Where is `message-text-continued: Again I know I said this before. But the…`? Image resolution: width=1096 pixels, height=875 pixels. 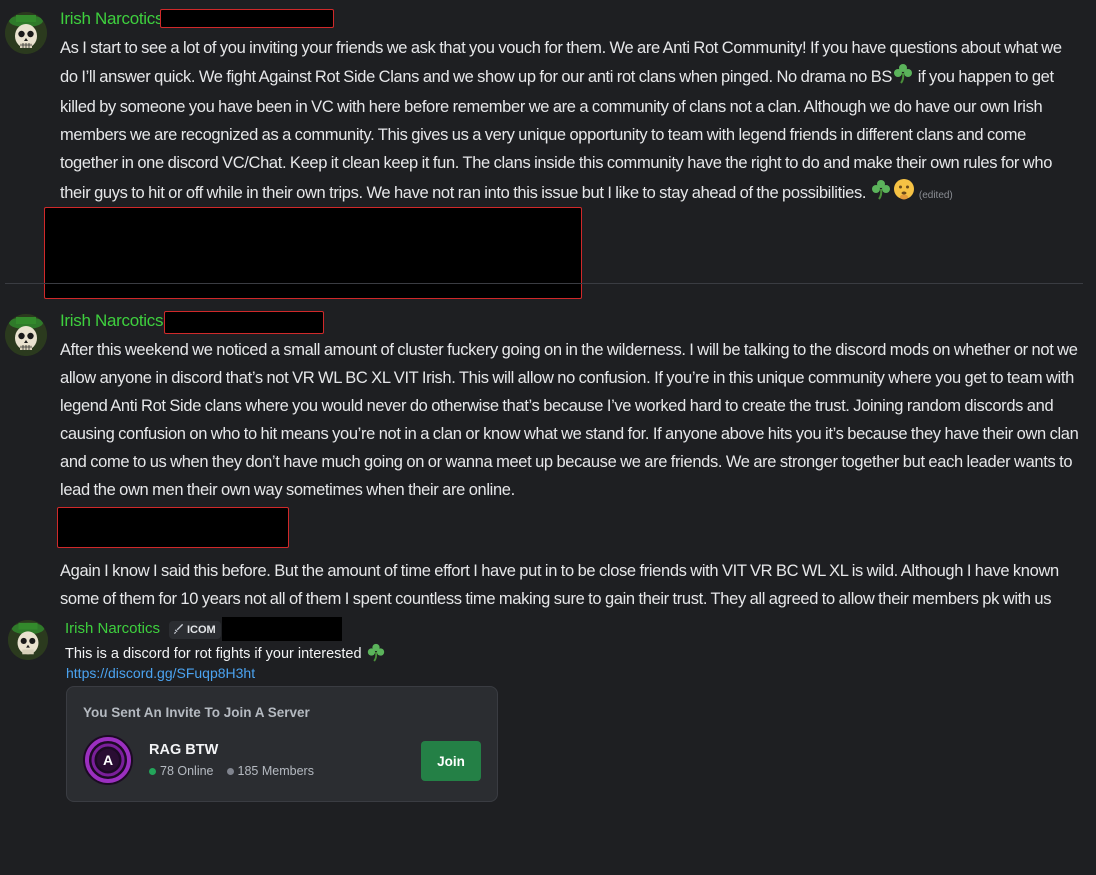
message-text-continued: Again I know I said this before. But the… is located at coordinates (559, 585).